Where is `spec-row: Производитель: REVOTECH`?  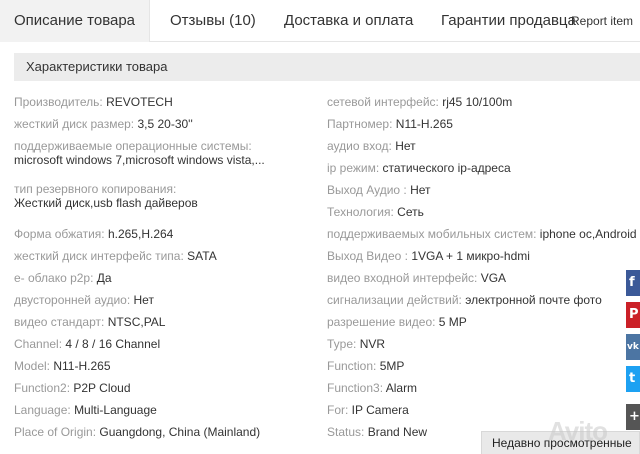
spec-row: Производитель: REVOTECH is located at coordinates (166, 102).